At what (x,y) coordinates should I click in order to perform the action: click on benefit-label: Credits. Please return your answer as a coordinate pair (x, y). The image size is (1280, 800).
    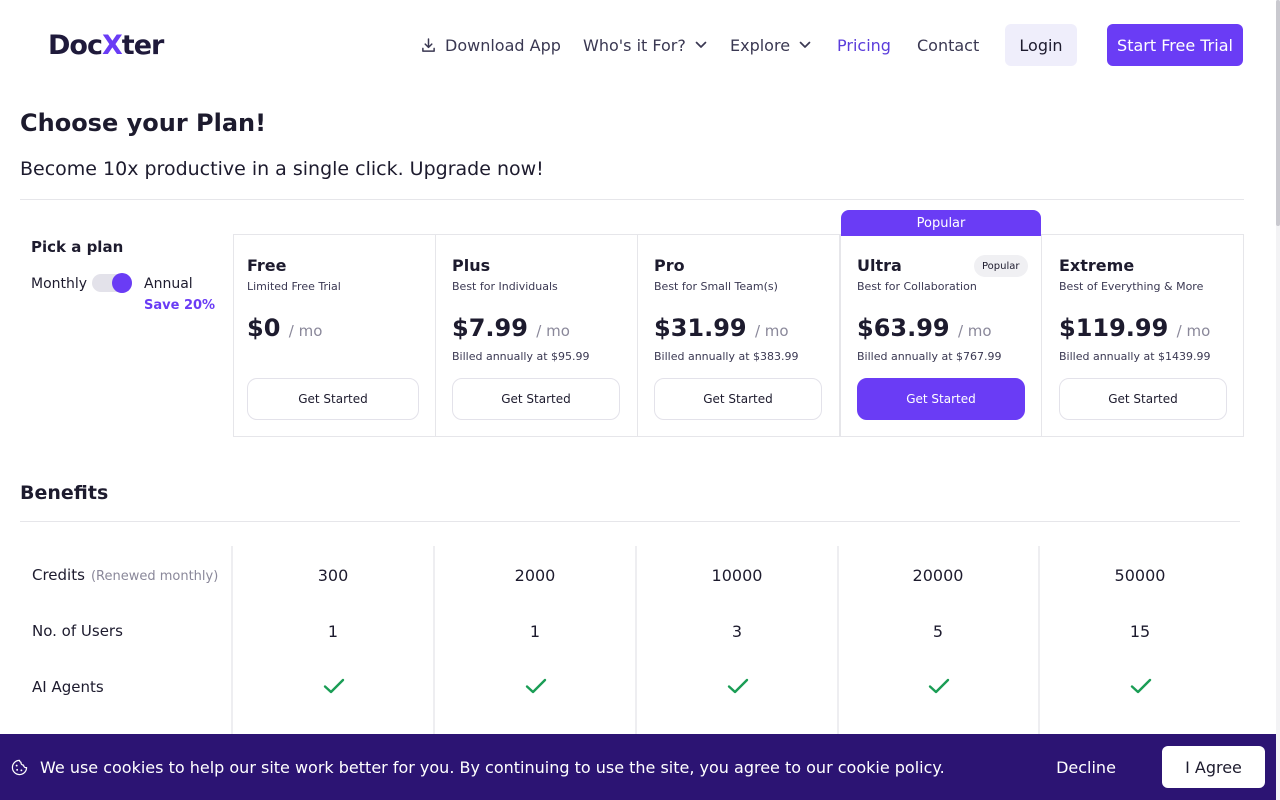
    Looking at the image, I should click on (58, 575).